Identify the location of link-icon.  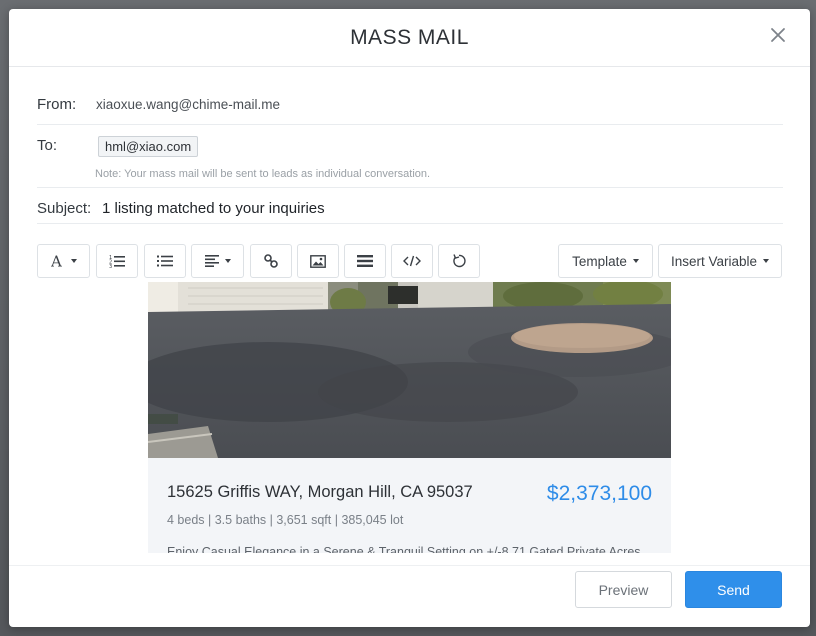
(271, 261).